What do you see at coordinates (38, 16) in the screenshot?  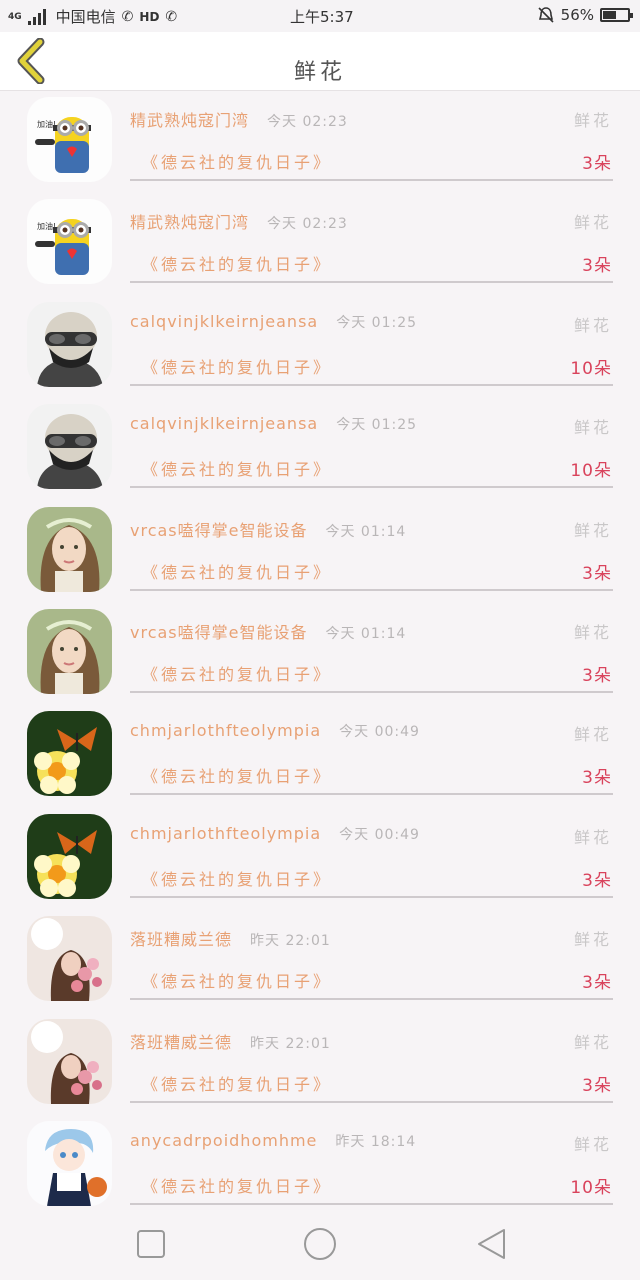 I see `signal-icon` at bounding box center [38, 16].